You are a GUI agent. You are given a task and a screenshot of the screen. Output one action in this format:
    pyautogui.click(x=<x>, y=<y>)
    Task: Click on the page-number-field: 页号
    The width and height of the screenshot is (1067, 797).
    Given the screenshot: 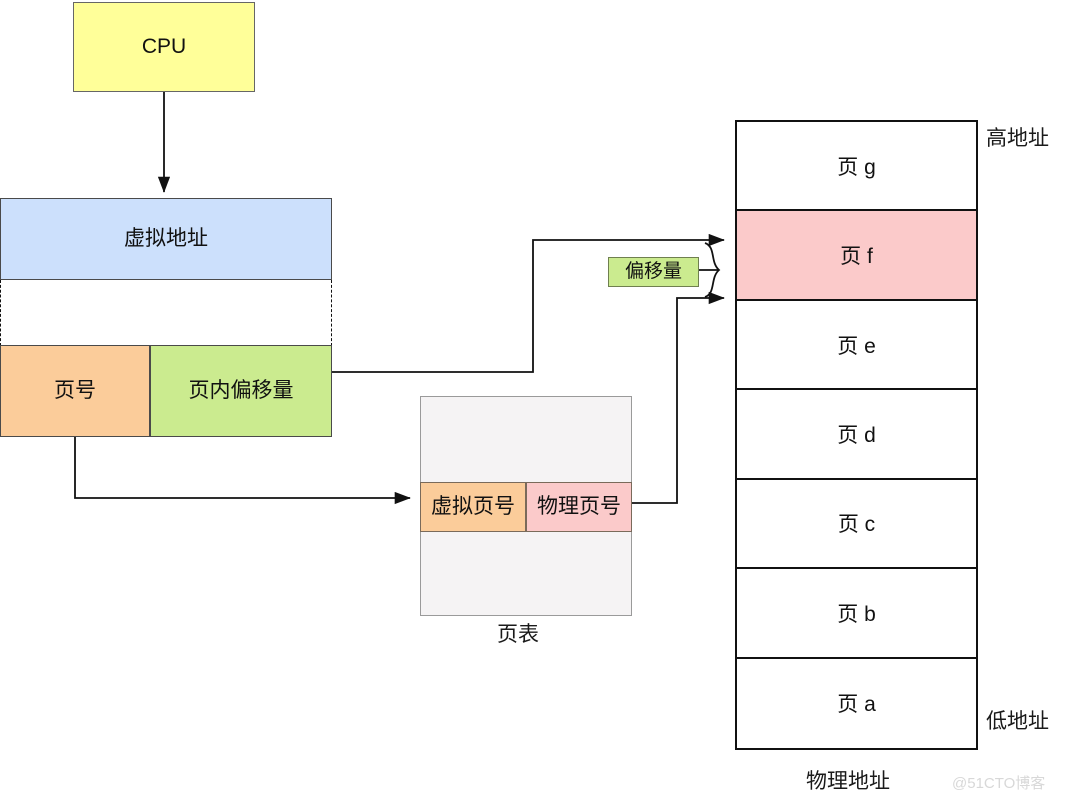 What is the action you would take?
    pyautogui.click(x=75, y=391)
    